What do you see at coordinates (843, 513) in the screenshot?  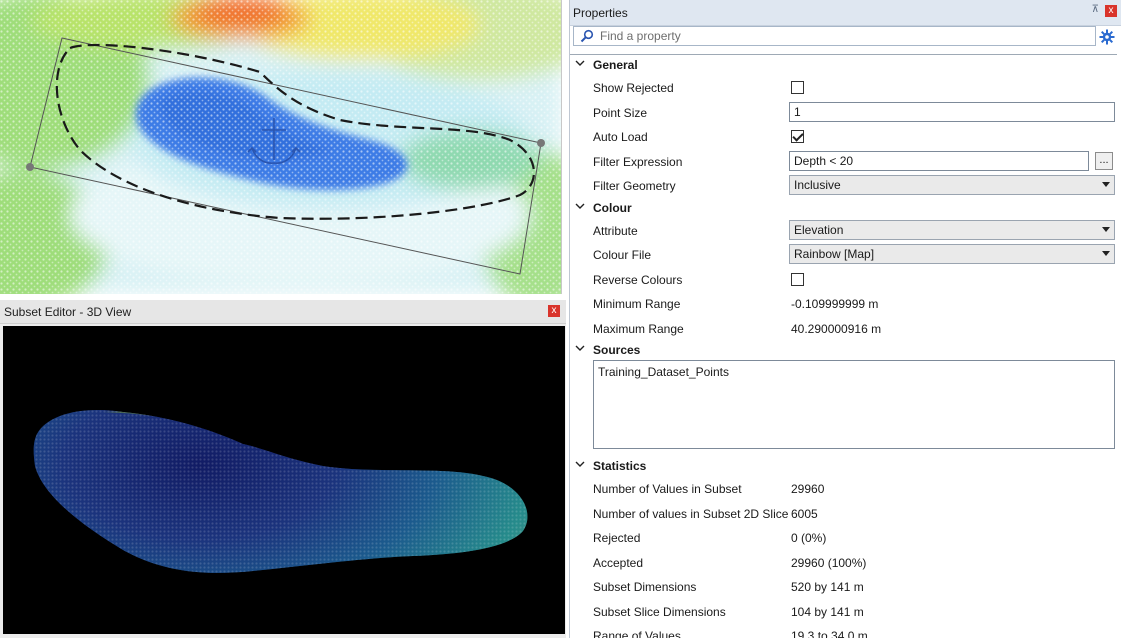 I see `row-stat-values-in-slice: Number of values in Subset 2D Slice 6005` at bounding box center [843, 513].